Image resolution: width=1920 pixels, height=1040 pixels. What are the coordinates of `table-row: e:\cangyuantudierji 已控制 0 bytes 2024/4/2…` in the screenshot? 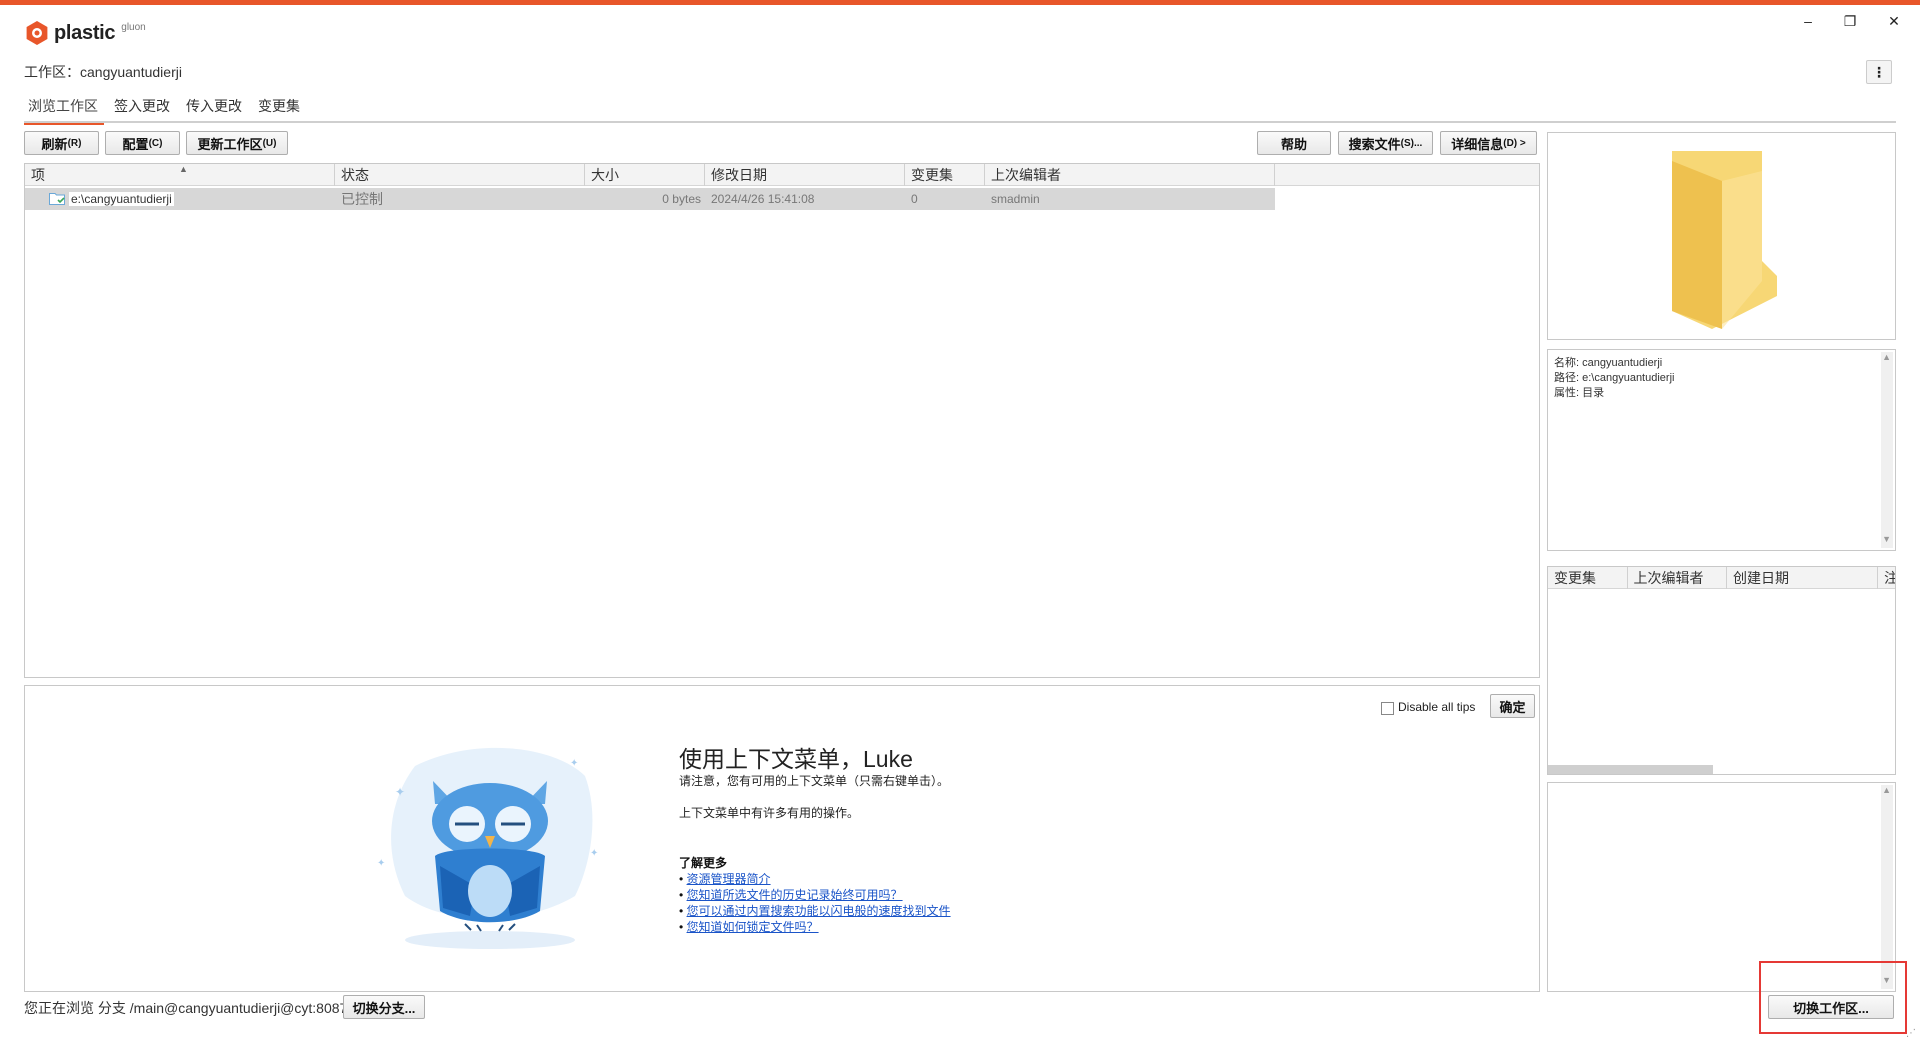 It's located at (650, 199).